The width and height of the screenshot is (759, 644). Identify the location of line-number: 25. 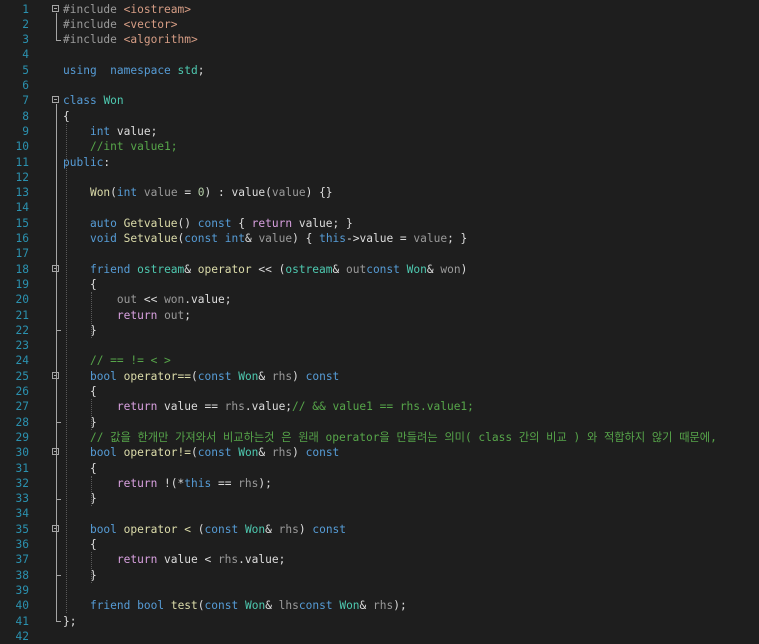
(22, 376).